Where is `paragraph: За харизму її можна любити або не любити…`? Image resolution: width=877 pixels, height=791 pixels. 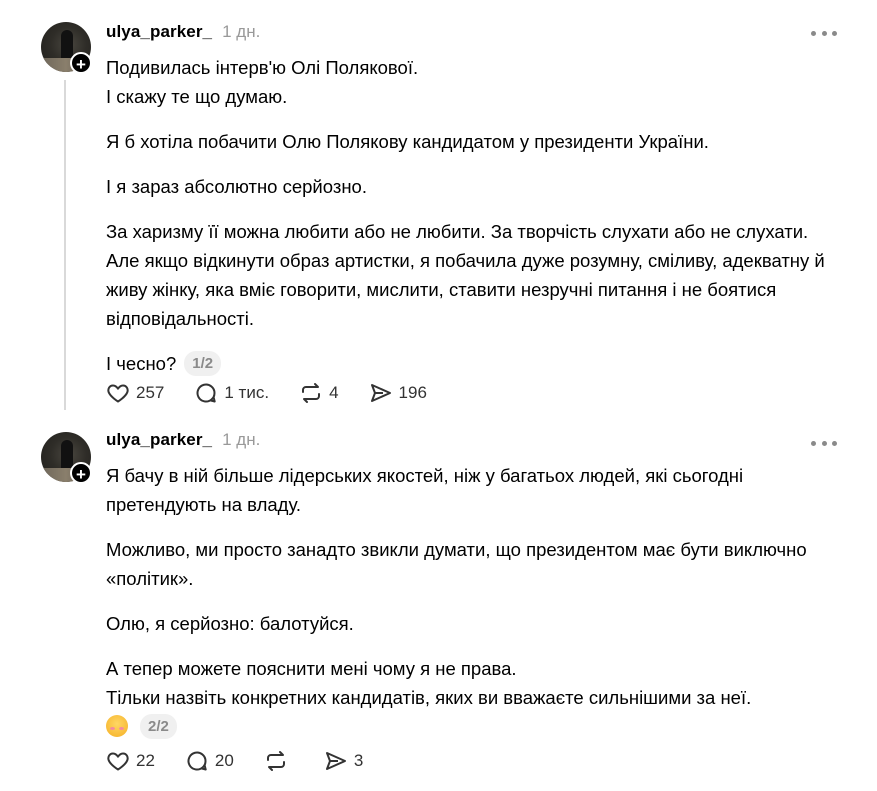
paragraph: За харизму її можна любити або не любити… is located at coordinates (465, 275).